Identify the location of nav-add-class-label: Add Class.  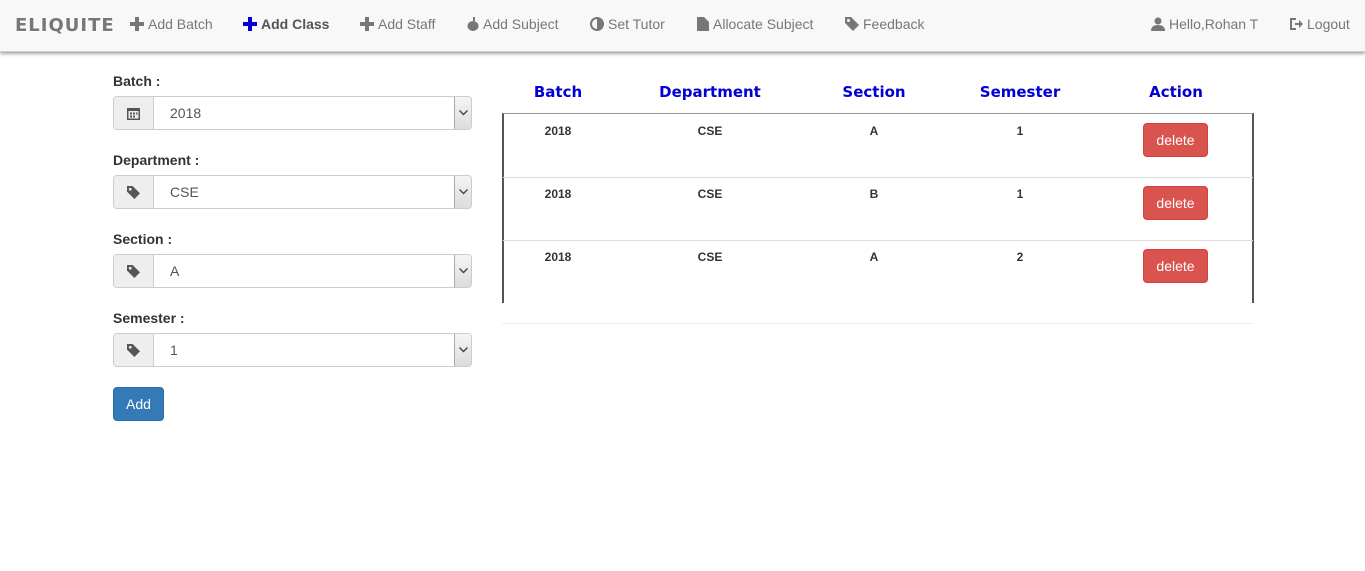
(295, 24).